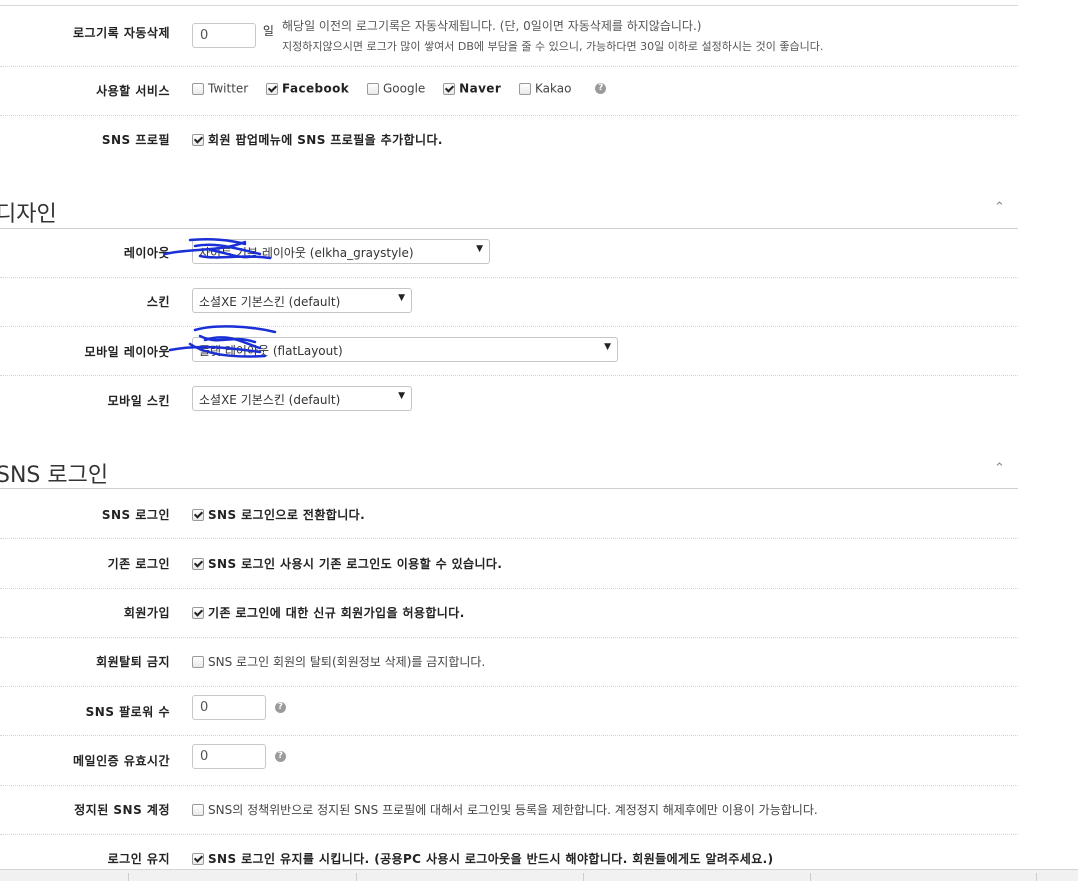 This screenshot has width=1078, height=881. What do you see at coordinates (509, 253) in the screenshot?
I see `layout-row: 레이아웃 사이트 기본 레이아웃 (elkha_graystyle) ▼` at bounding box center [509, 253].